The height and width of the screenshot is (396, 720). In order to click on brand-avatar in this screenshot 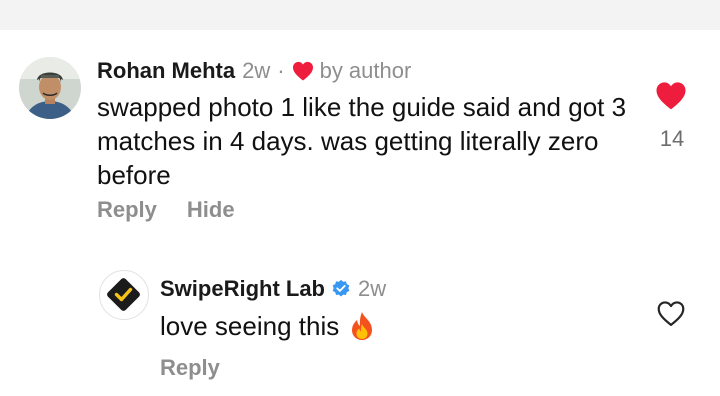, I will do `click(124, 295)`.